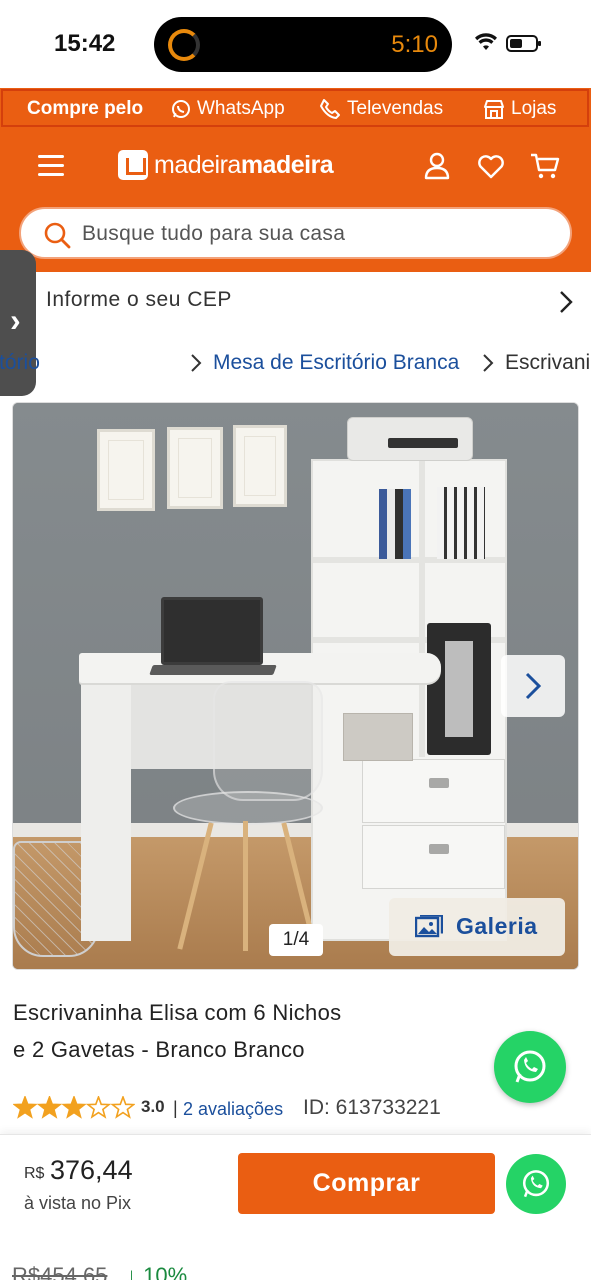 Image resolution: width=591 pixels, height=1280 pixels. What do you see at coordinates (395, 108) in the screenshot?
I see `televendas-label: Televendas` at bounding box center [395, 108].